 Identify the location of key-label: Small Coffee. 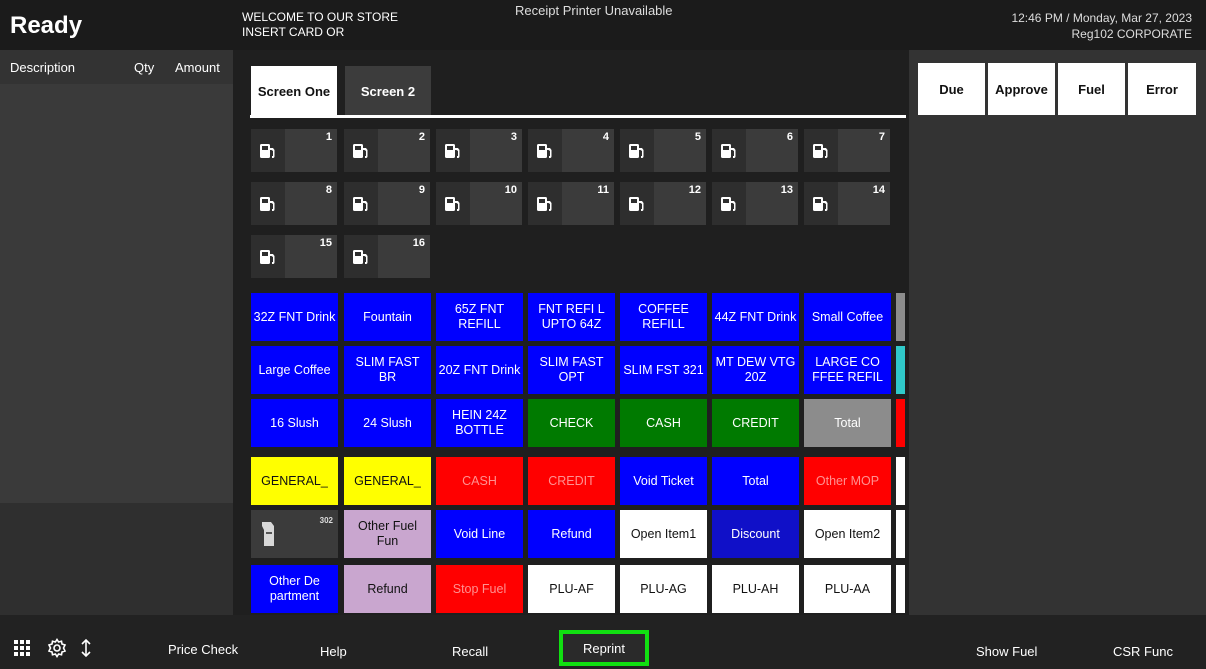
(847, 316).